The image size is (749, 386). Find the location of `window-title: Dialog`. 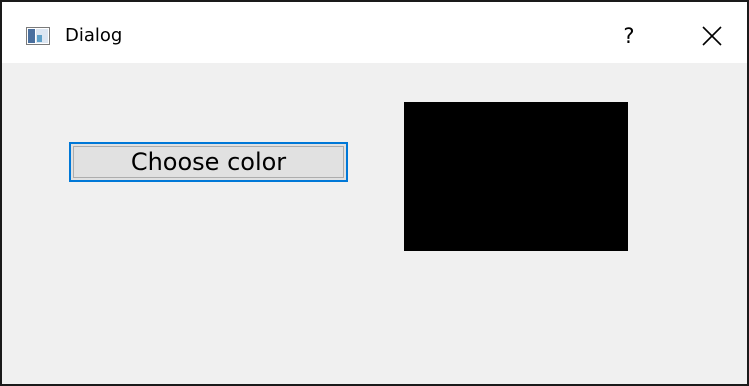

window-title: Dialog is located at coordinates (94, 35).